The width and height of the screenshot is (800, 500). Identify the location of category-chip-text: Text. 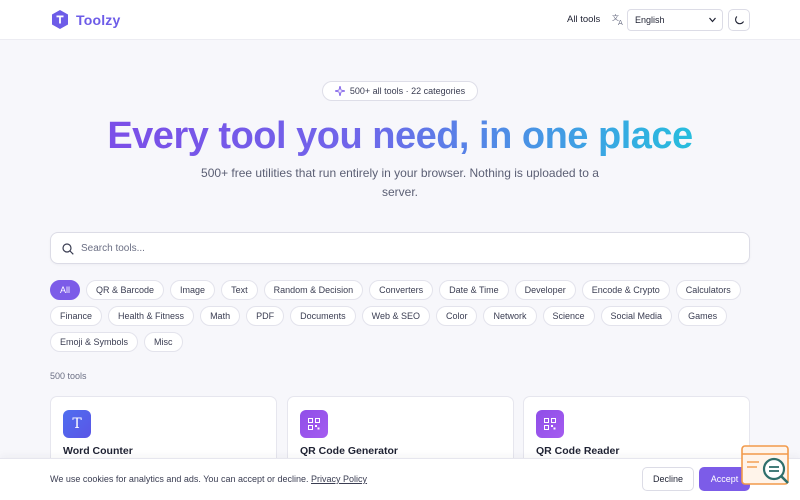
(239, 290).